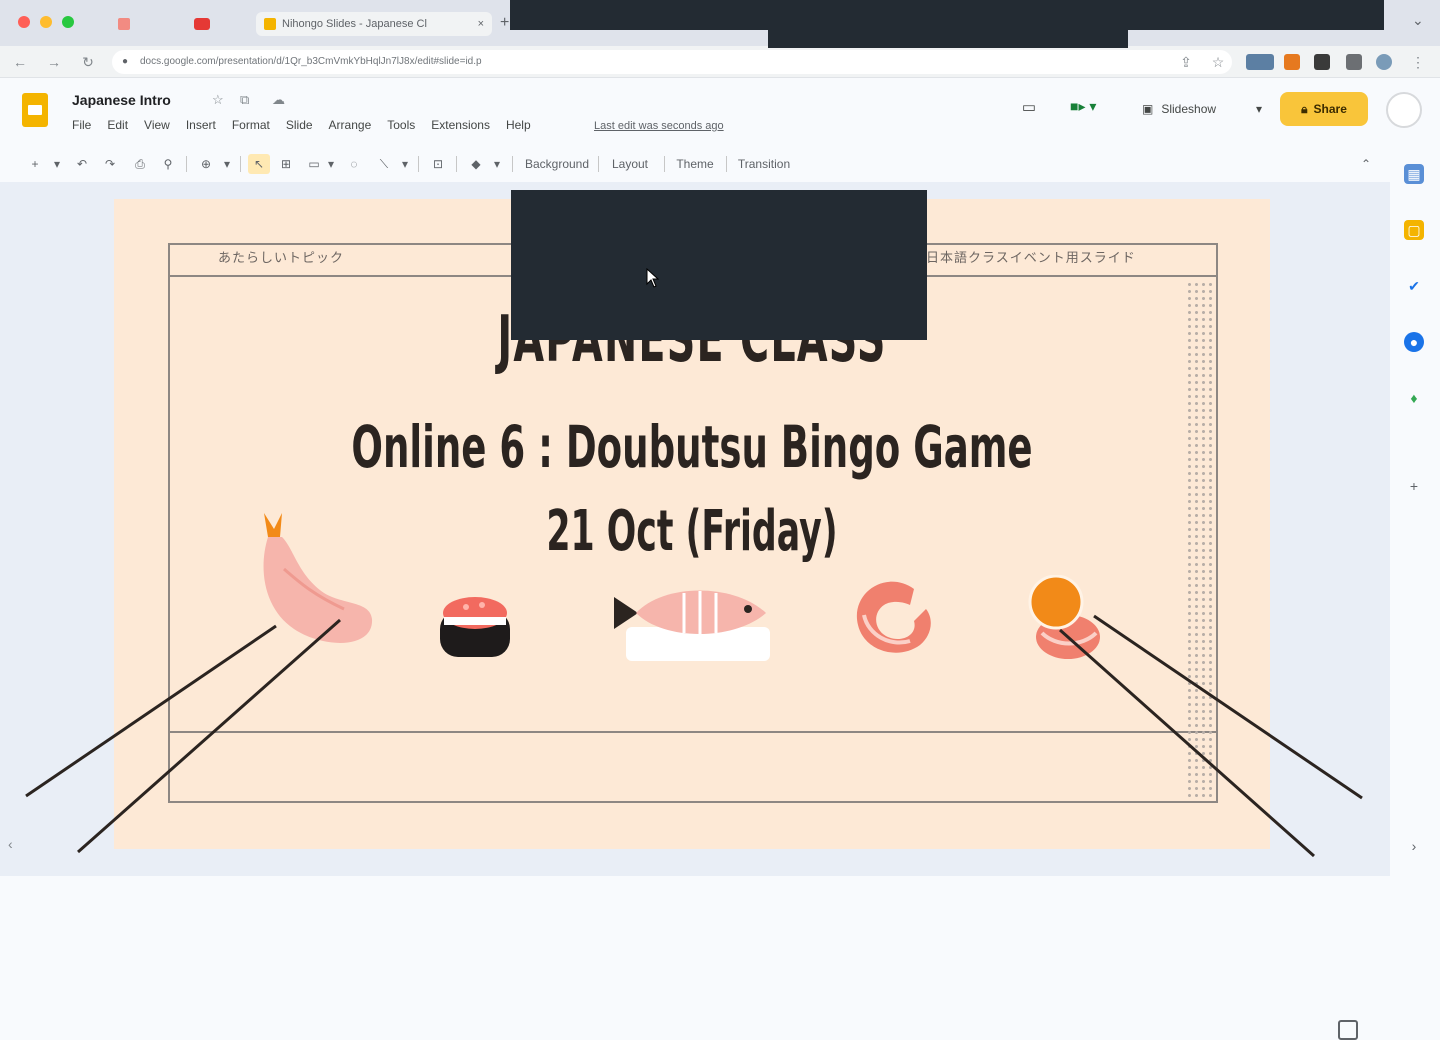  What do you see at coordinates (475, 626) in the screenshot?
I see `gunkan-sushi-illustration` at bounding box center [475, 626].